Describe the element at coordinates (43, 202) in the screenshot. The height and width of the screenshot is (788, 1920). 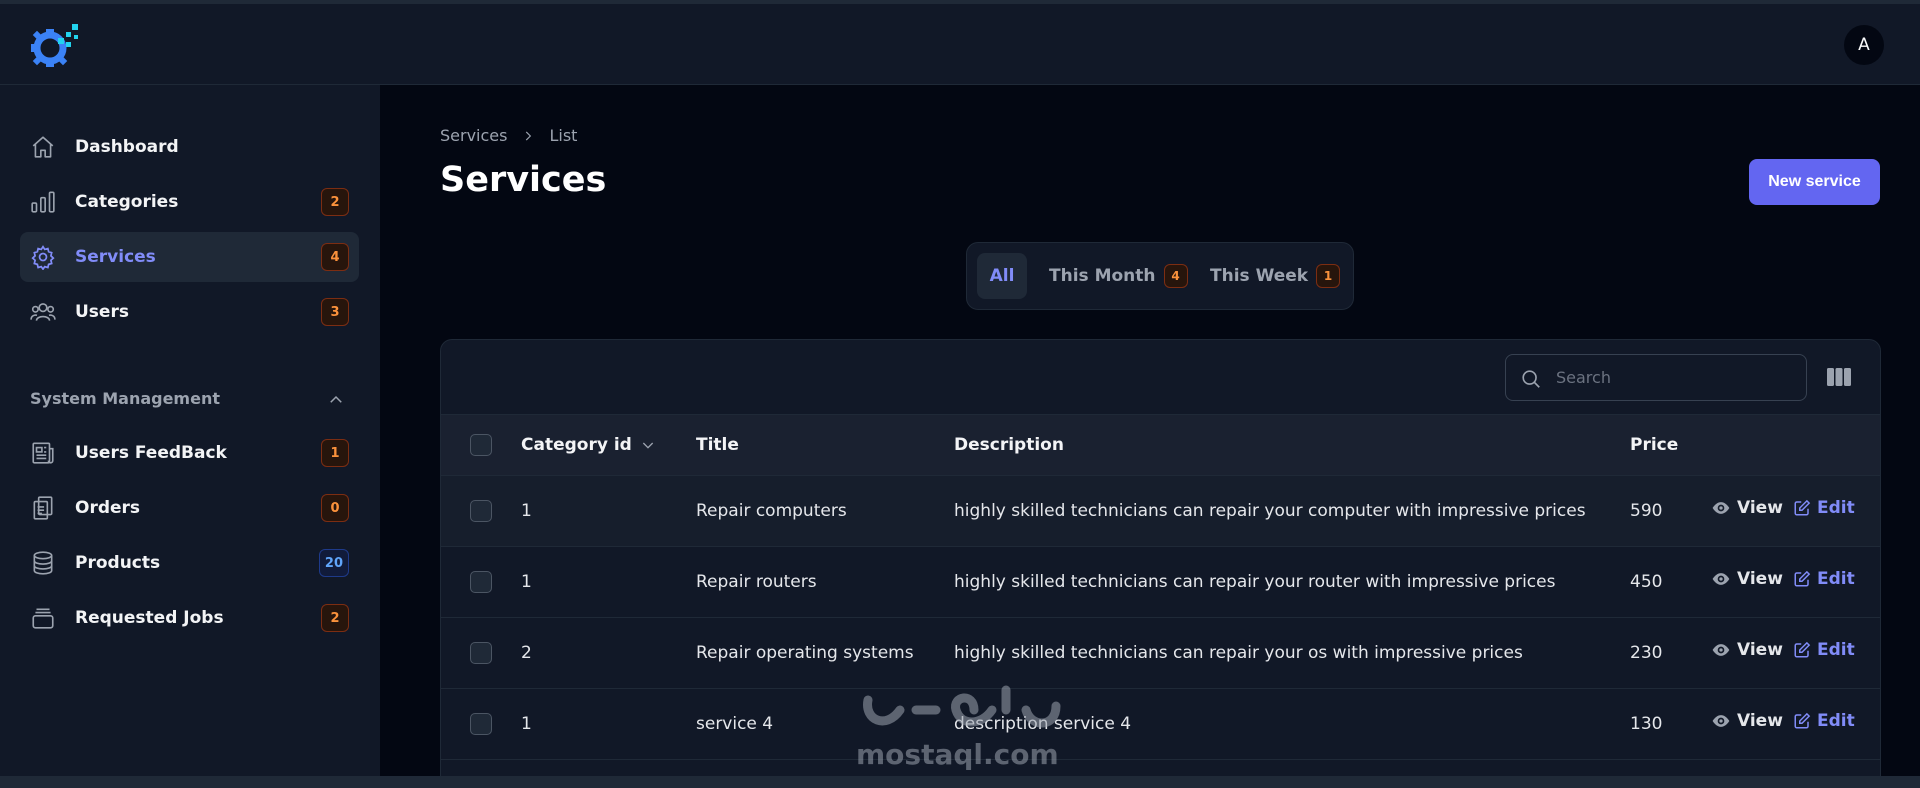
I see `bar-chart-icon` at that location.